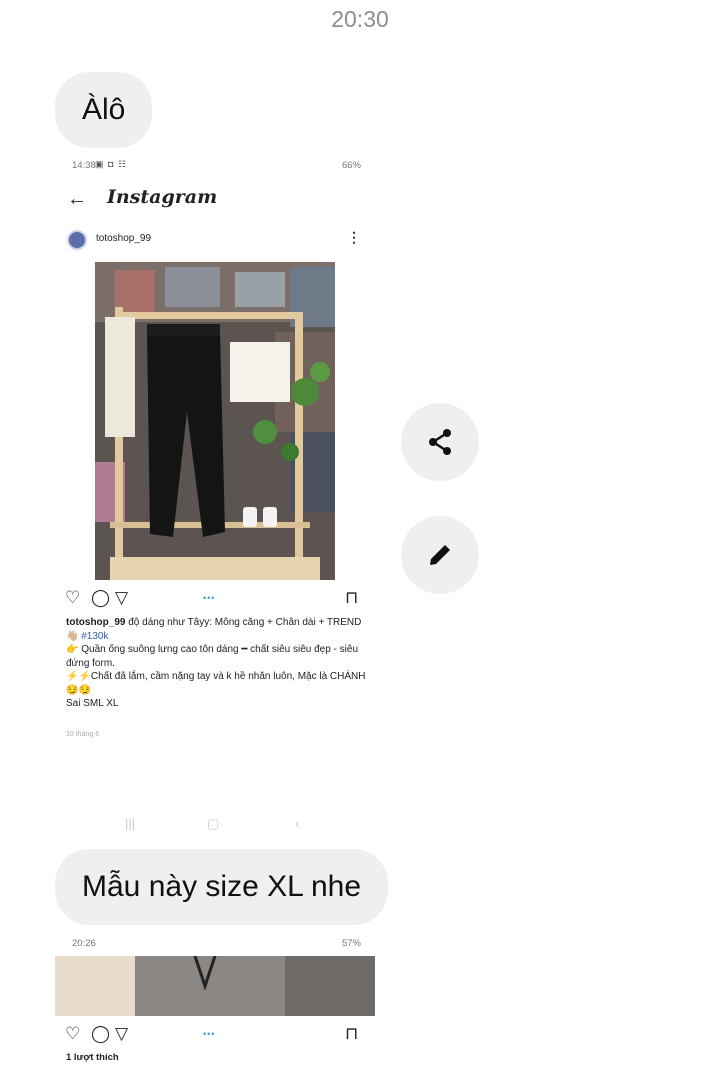 This screenshot has width=720, height=1070. What do you see at coordinates (351, 165) in the screenshot?
I see `battery-level: 66%` at bounding box center [351, 165].